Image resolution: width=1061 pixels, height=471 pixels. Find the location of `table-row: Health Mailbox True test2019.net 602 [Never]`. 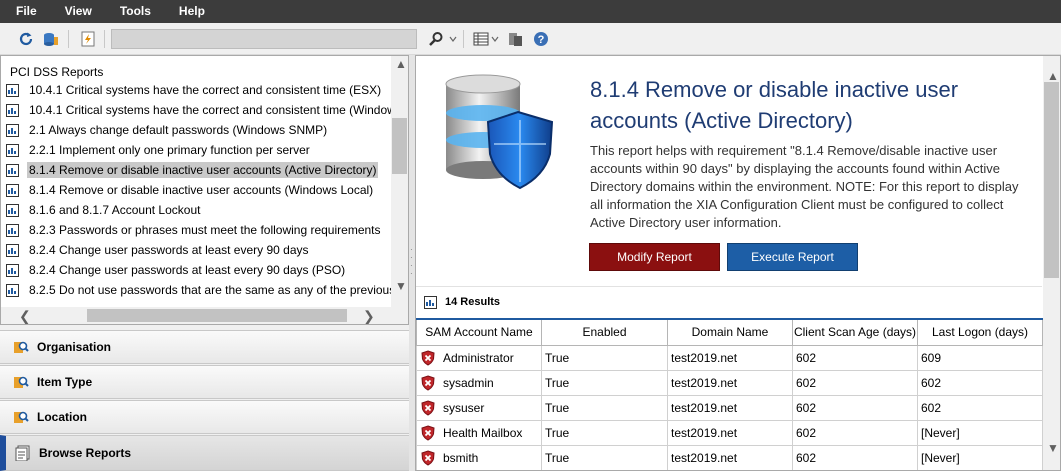

table-row: Health Mailbox True test2019.net 602 [Never] is located at coordinates (729, 432).